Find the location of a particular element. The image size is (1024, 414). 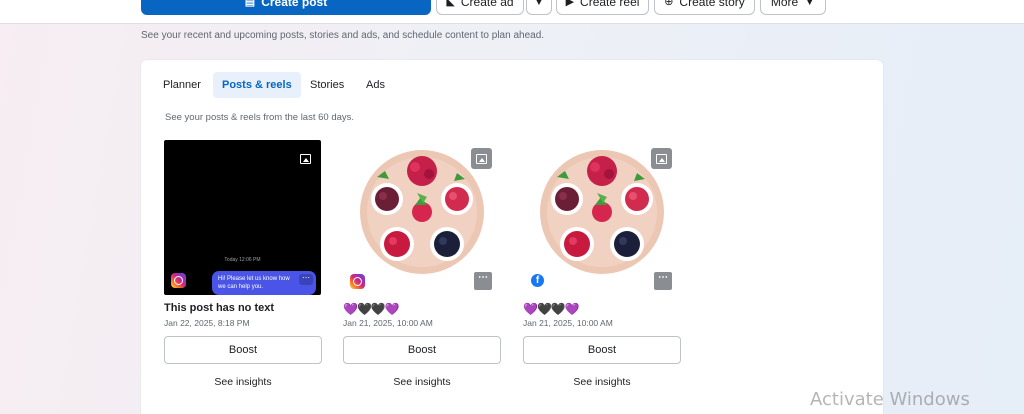

create-ad-button: ◣ Create ad is located at coordinates (480, 7).